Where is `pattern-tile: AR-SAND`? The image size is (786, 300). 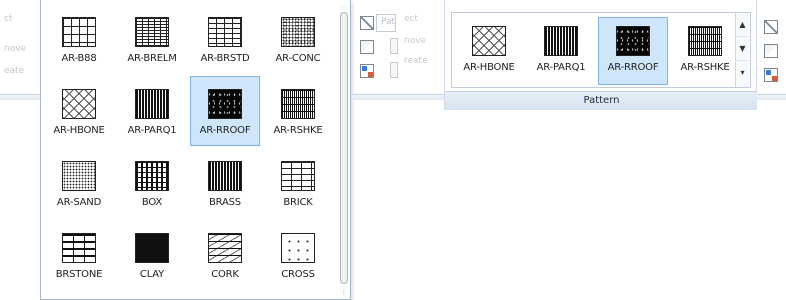
pattern-tile: AR-SAND is located at coordinates (79, 183).